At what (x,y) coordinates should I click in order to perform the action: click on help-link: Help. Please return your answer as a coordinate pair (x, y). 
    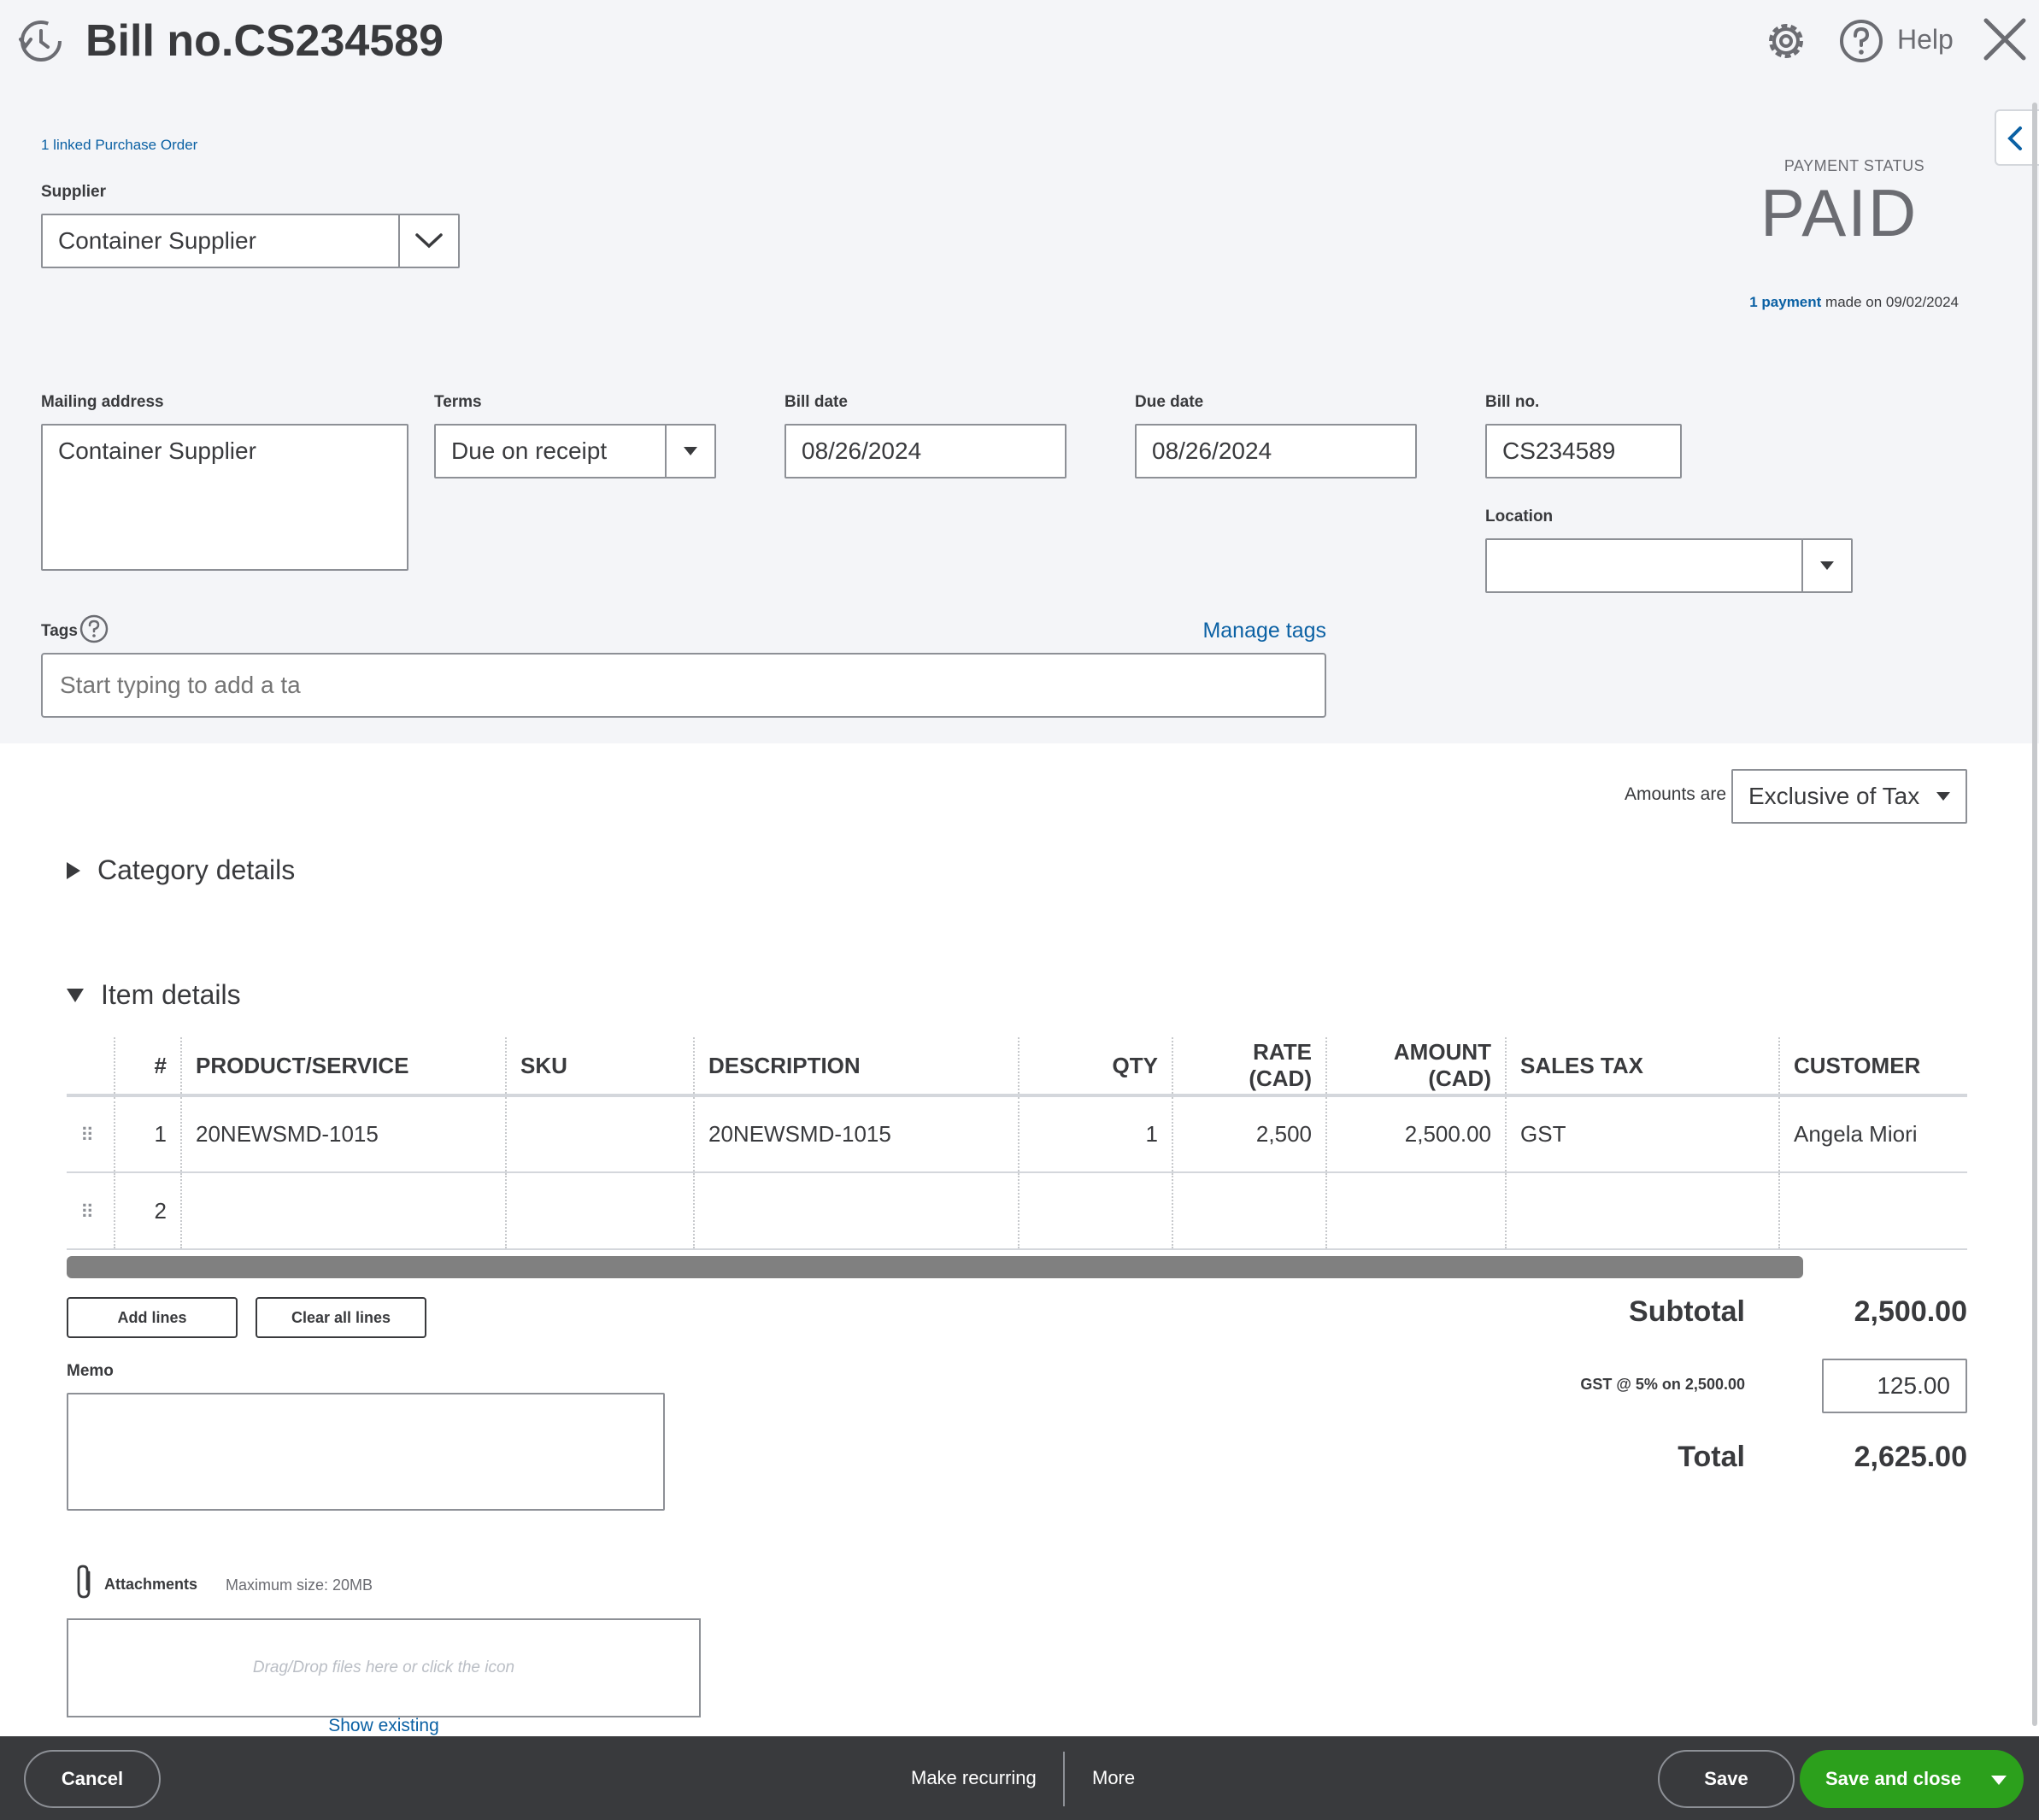
    Looking at the image, I should click on (1926, 40).